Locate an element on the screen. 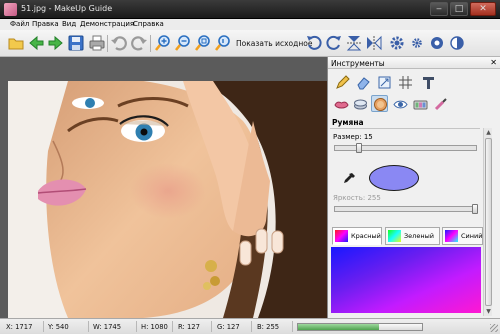 Image resolution: width=500 pixels, height=334 pixels. menu-view: Вид is located at coordinates (69, 24).